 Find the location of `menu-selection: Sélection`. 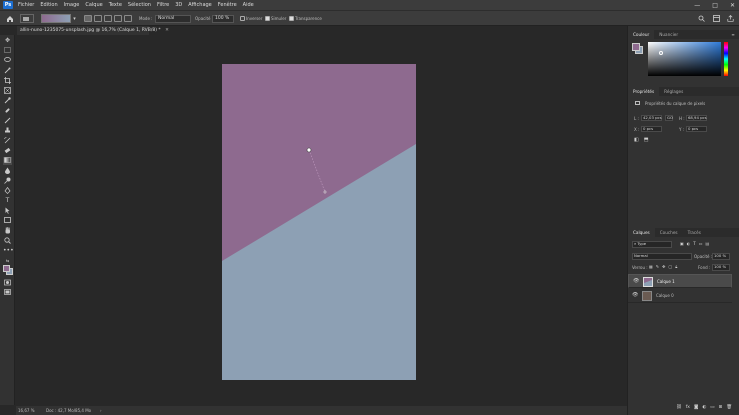

menu-selection: Sélection is located at coordinates (139, 5).